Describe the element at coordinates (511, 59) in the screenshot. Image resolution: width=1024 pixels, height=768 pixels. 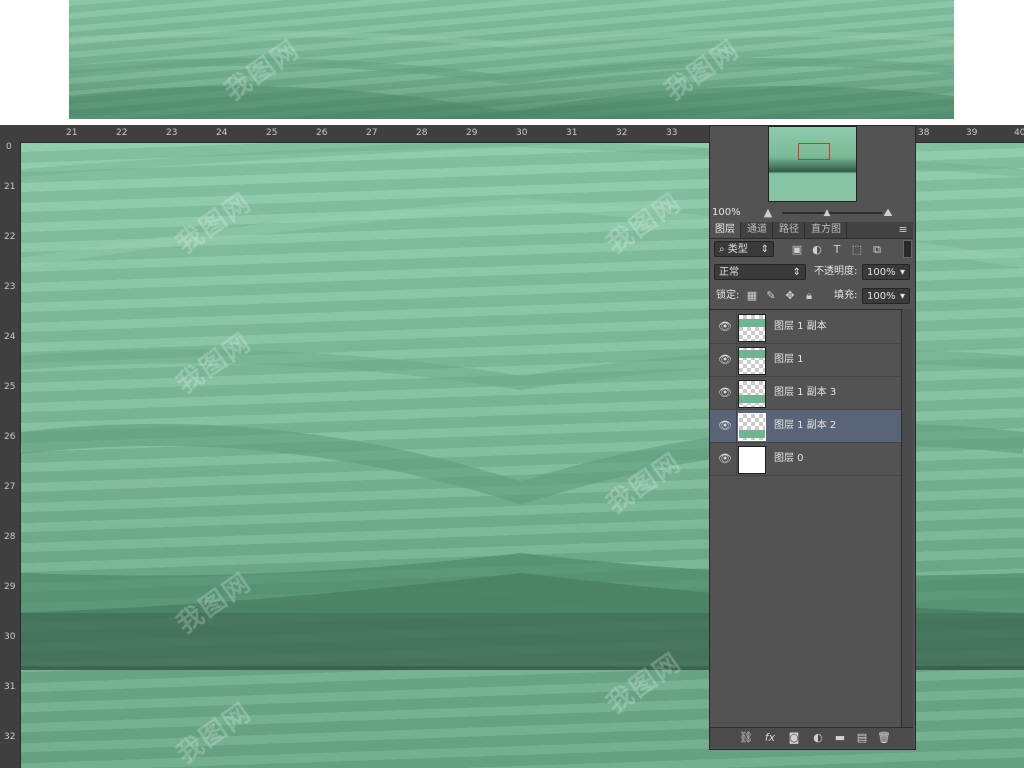
I see `top-preview-image: 我图网 我图网` at that location.